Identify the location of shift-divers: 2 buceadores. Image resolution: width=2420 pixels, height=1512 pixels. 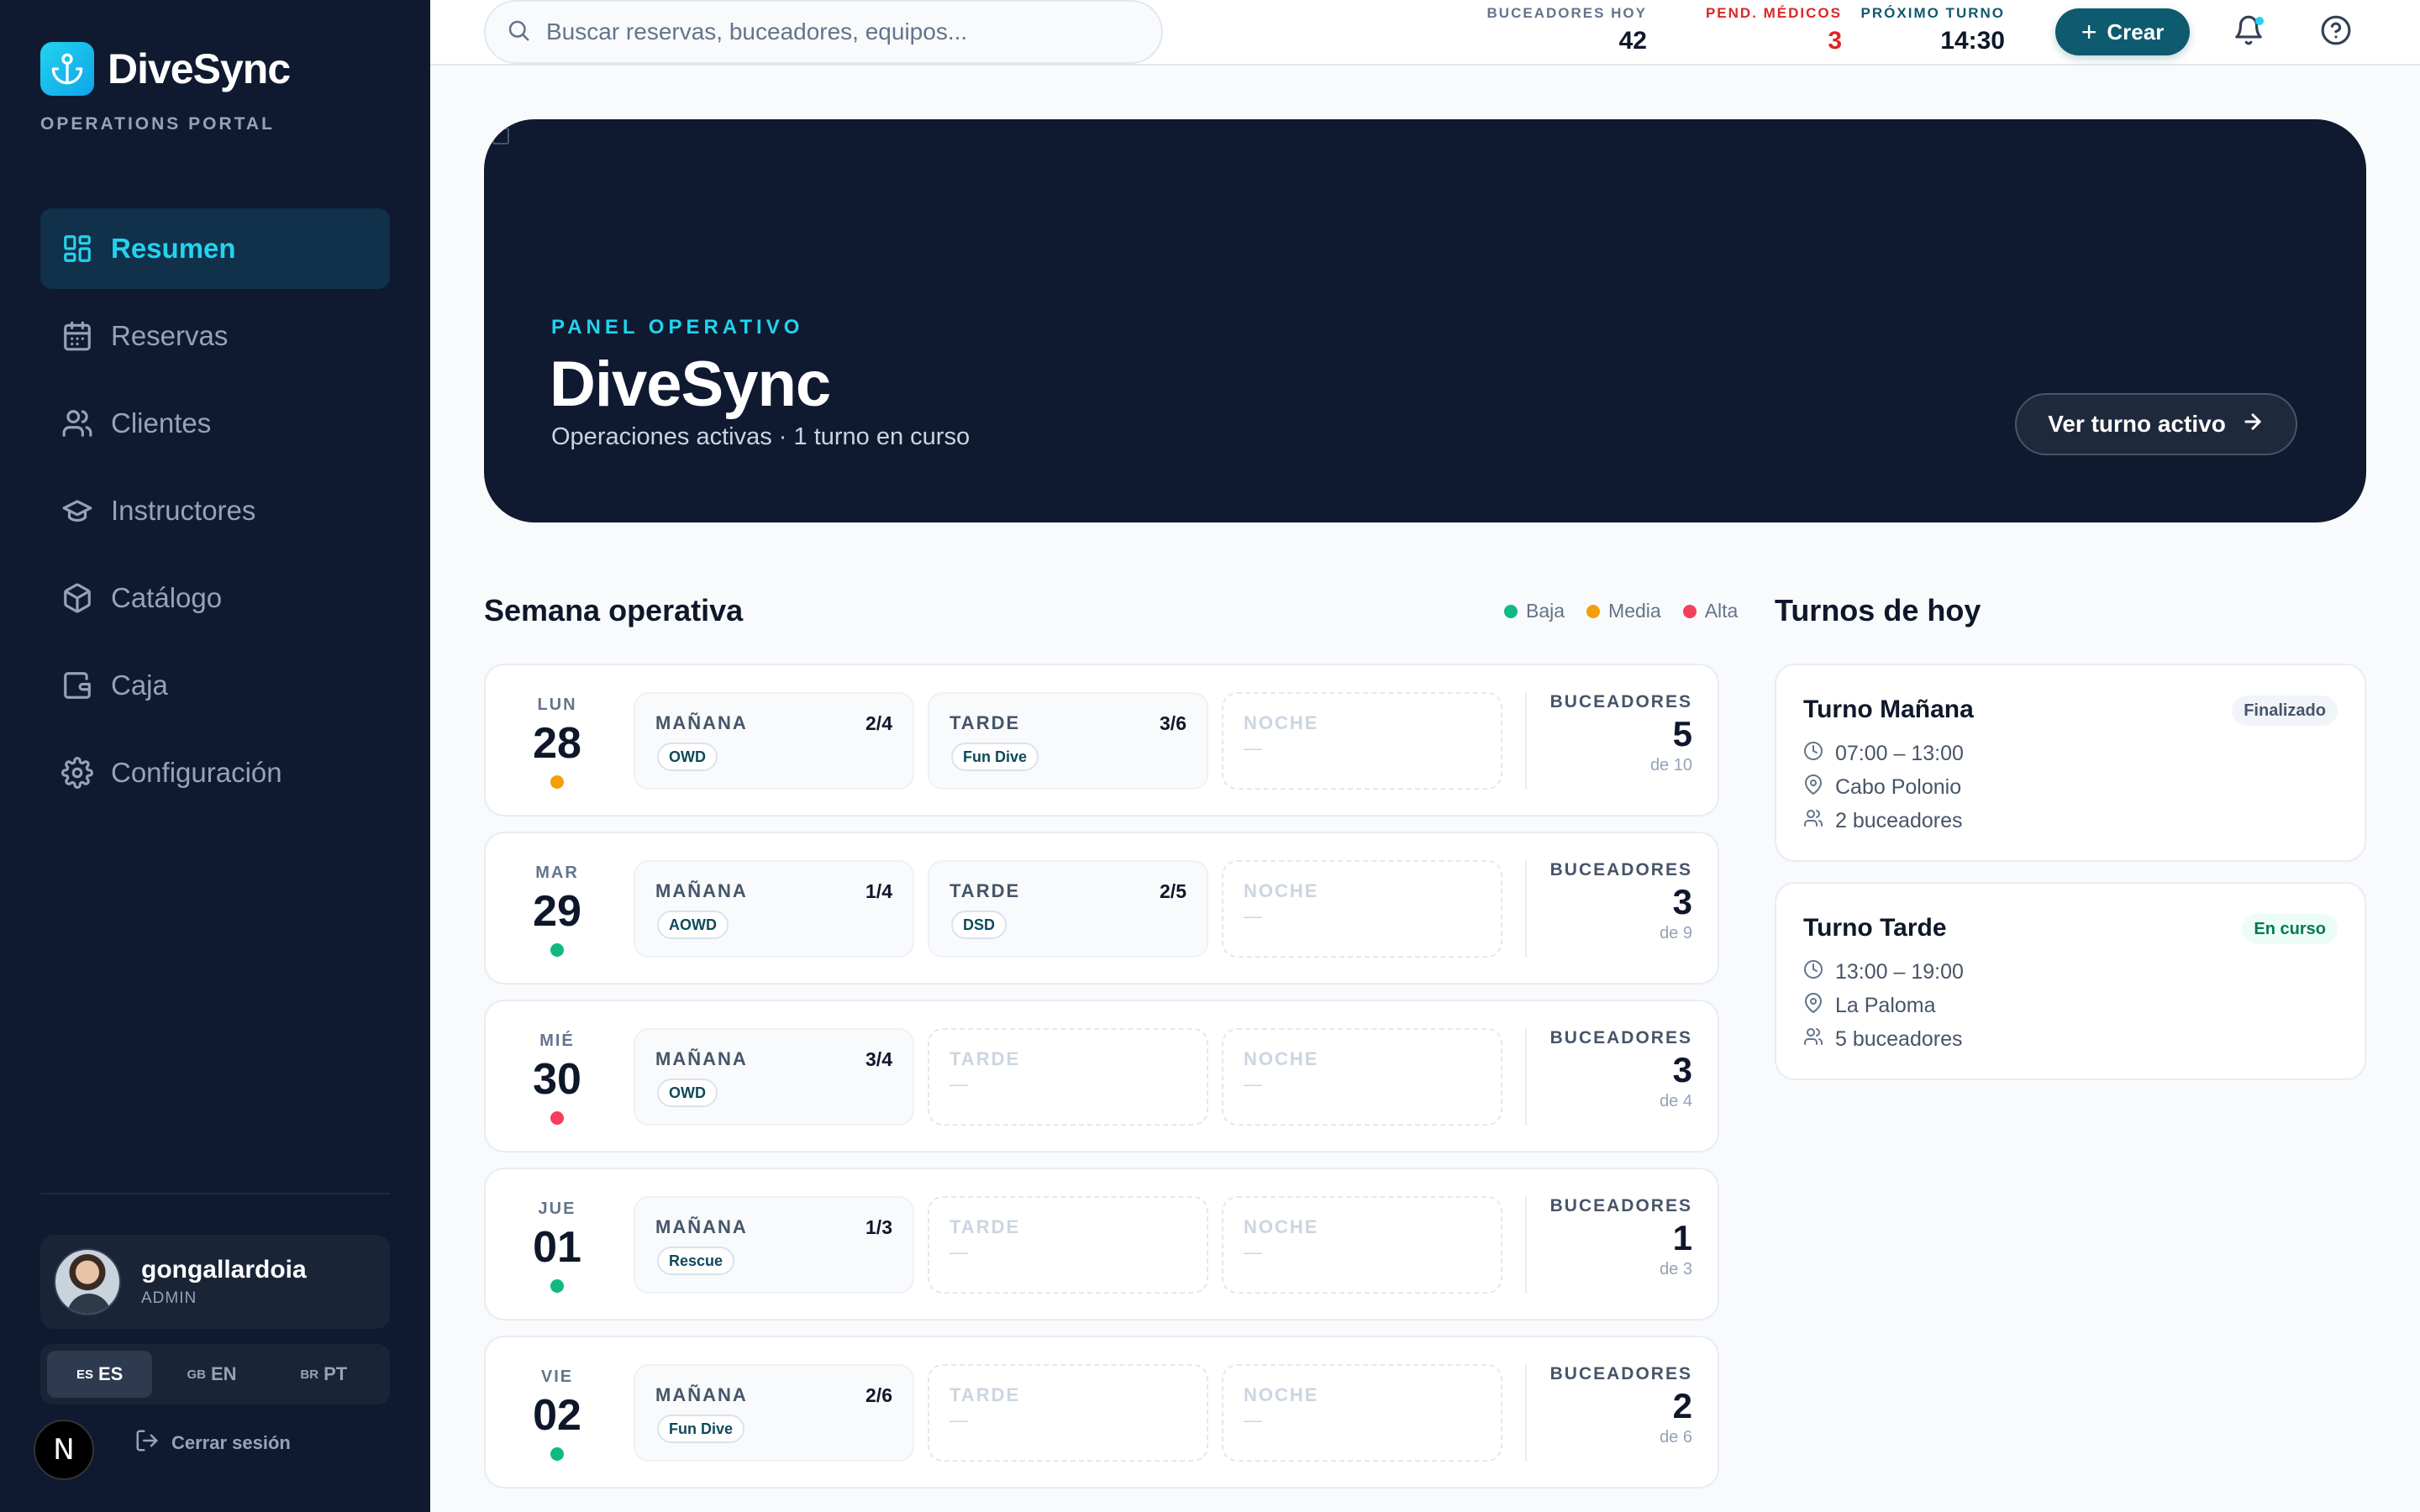
(1899, 820).